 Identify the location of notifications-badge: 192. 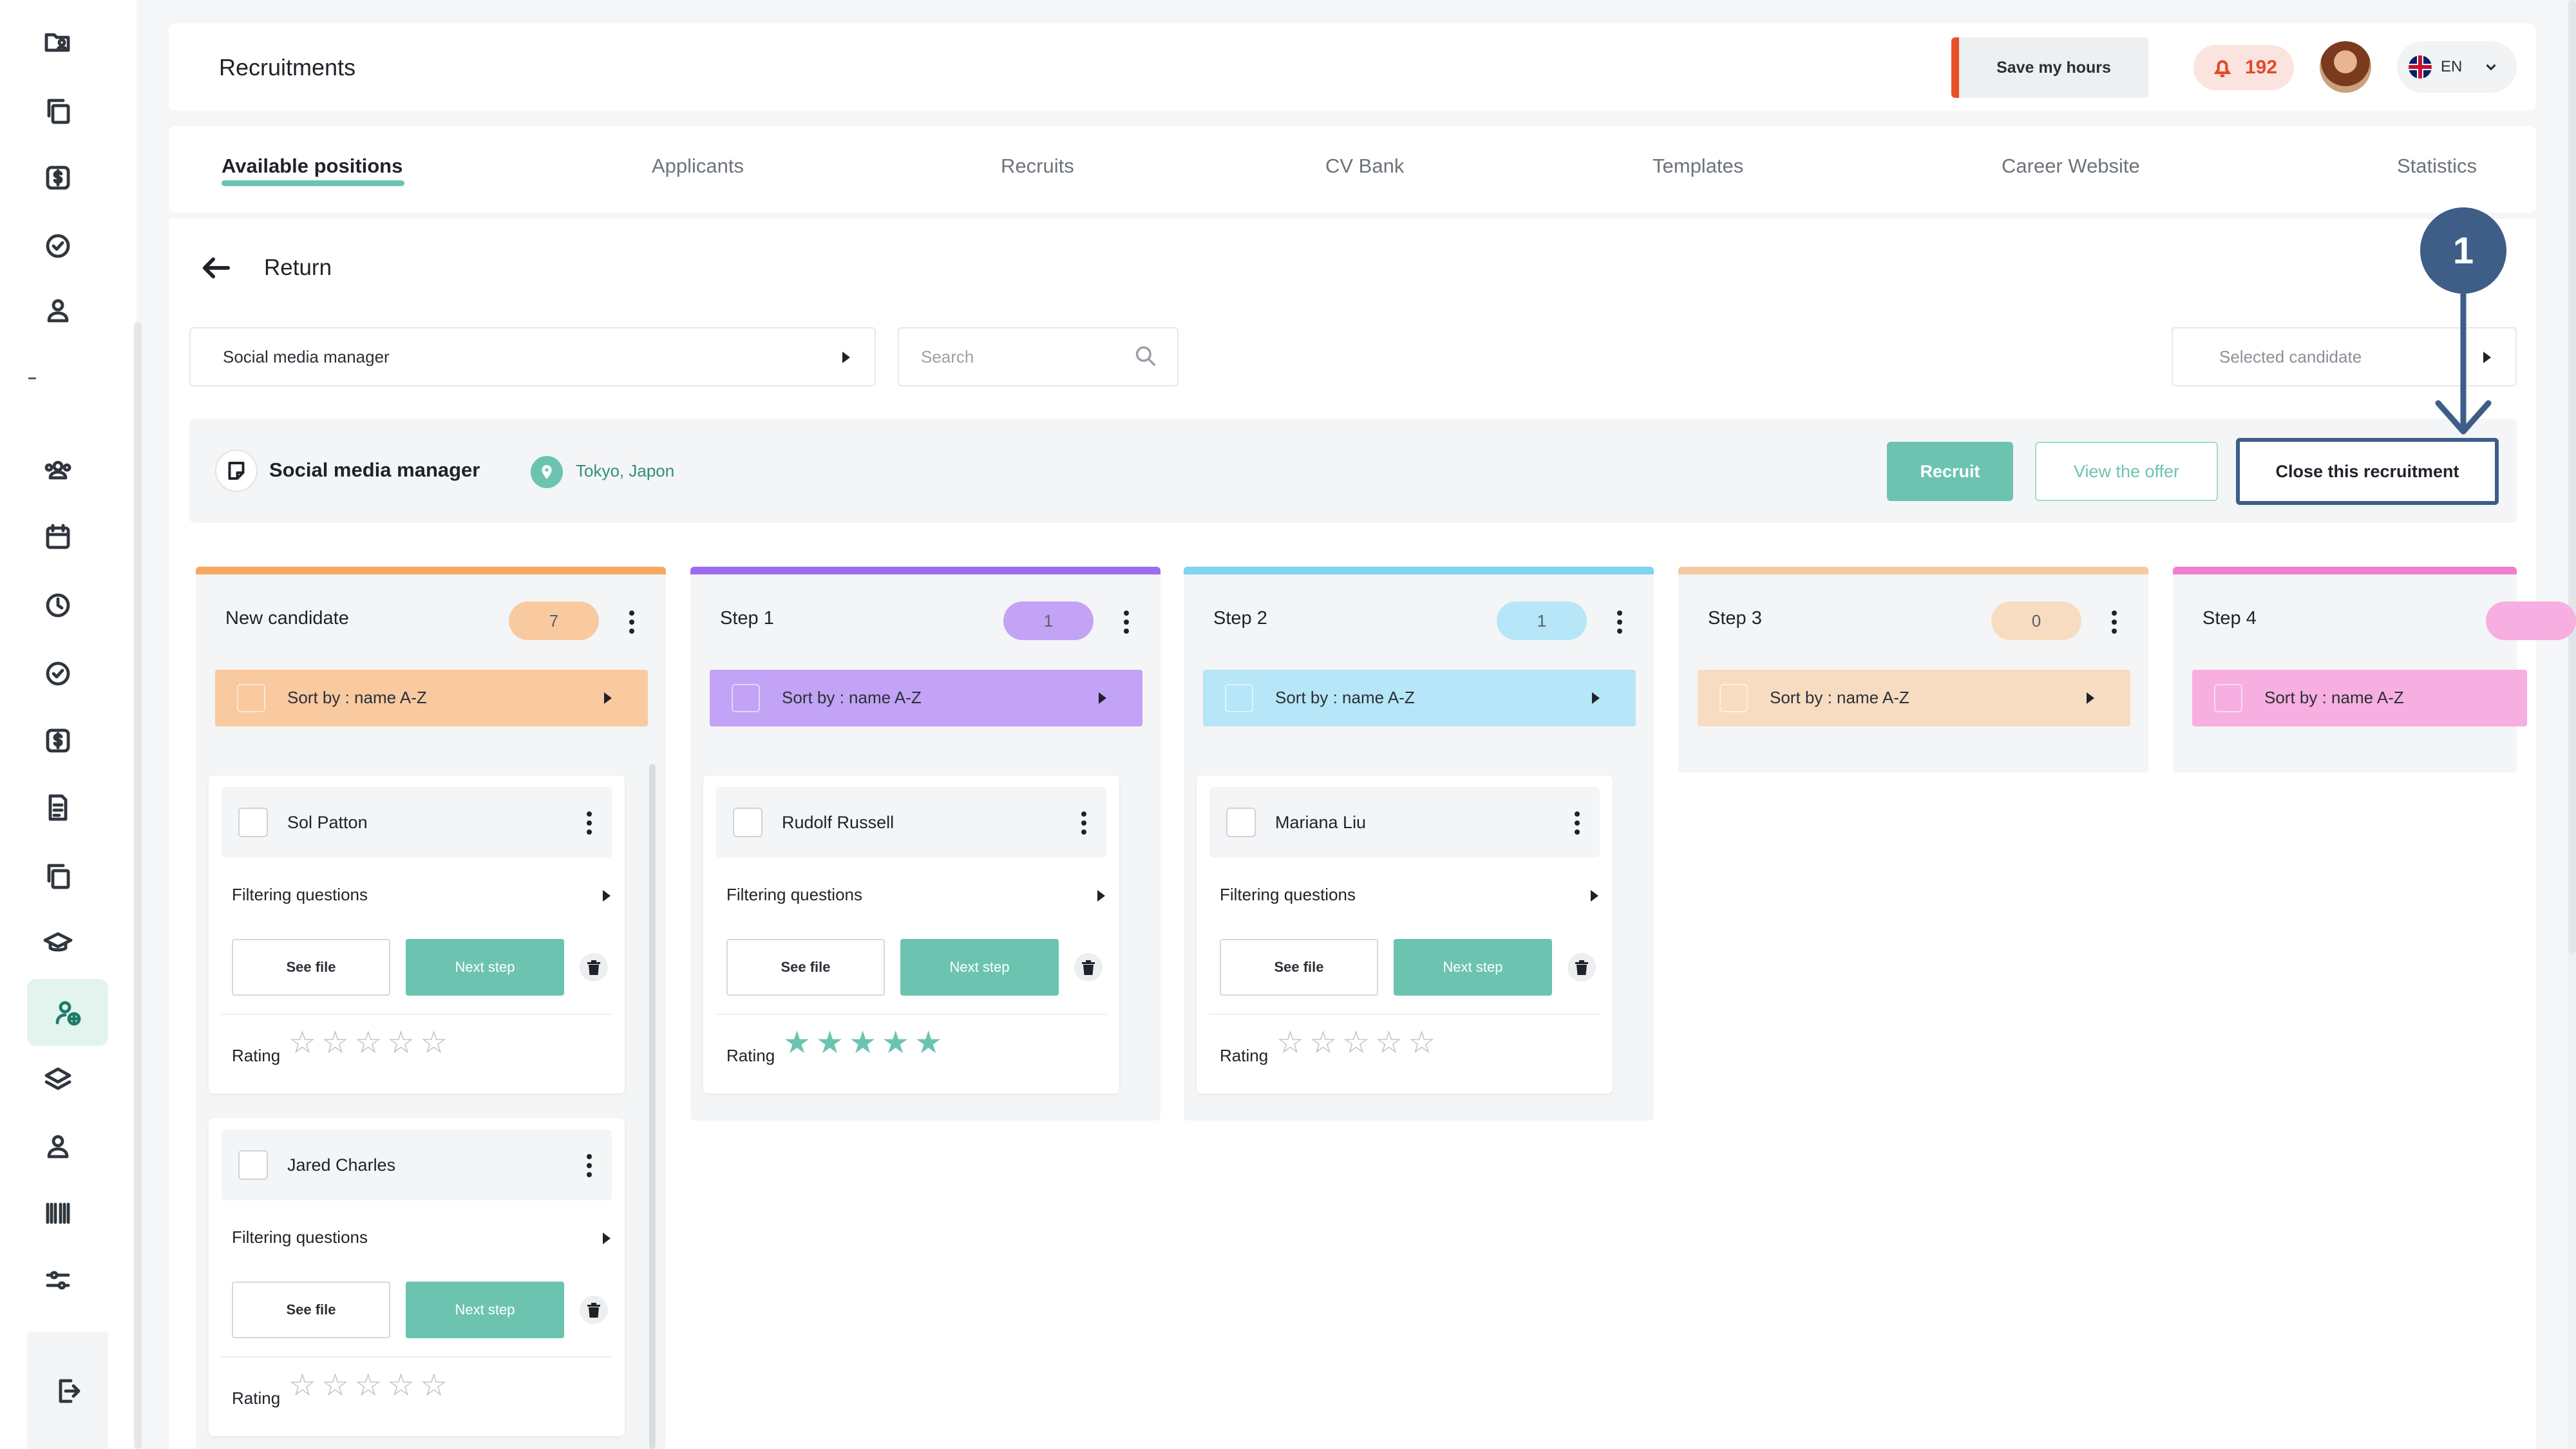
(2243, 67).